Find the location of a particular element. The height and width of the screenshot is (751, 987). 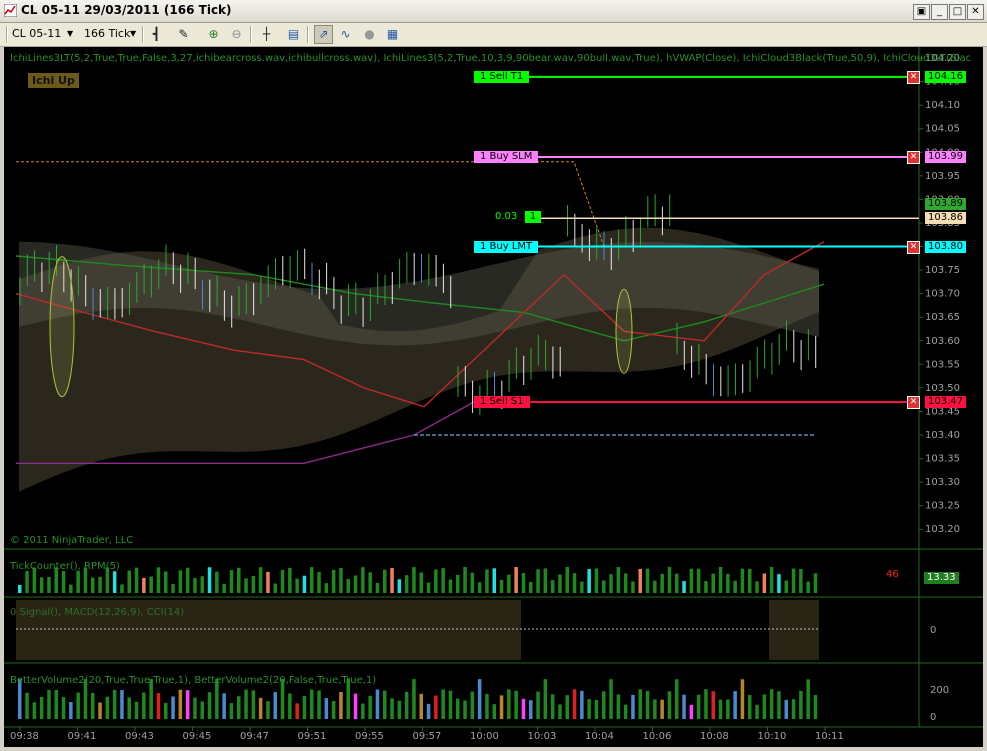

period-selector: 166 Tick is located at coordinates (107, 34).